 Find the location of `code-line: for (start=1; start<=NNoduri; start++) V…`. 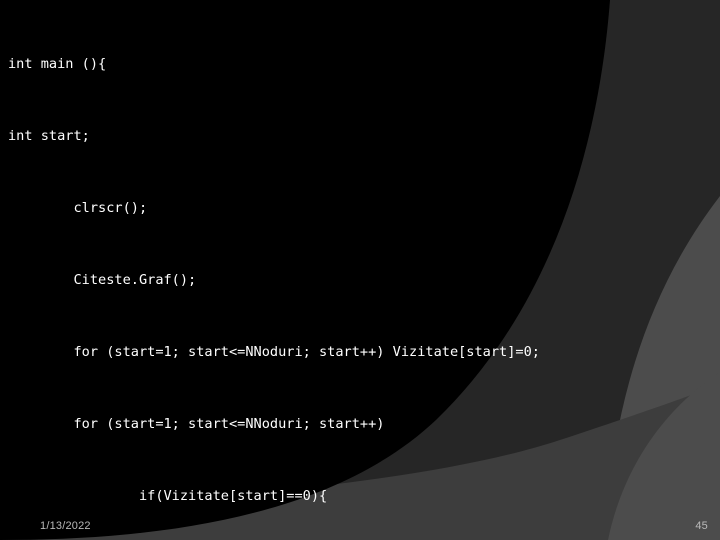

code-line: for (start=1; start<=NNoduri; start++) V… is located at coordinates (274, 352).